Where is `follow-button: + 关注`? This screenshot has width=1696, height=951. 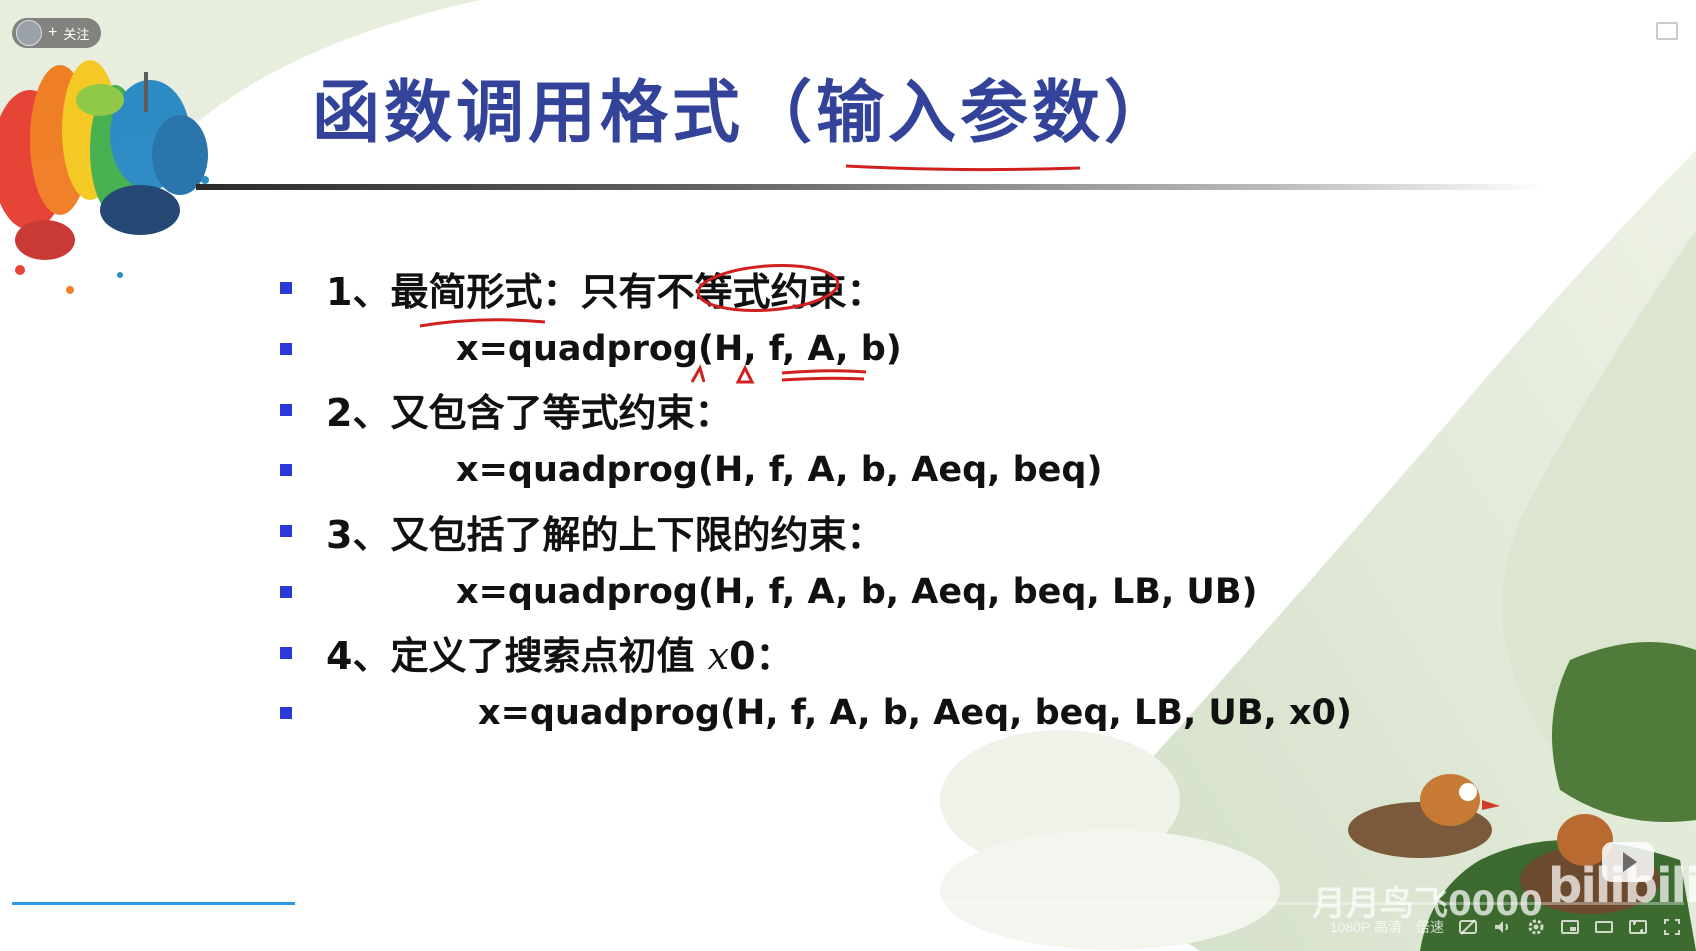 follow-button: + 关注 is located at coordinates (57, 33).